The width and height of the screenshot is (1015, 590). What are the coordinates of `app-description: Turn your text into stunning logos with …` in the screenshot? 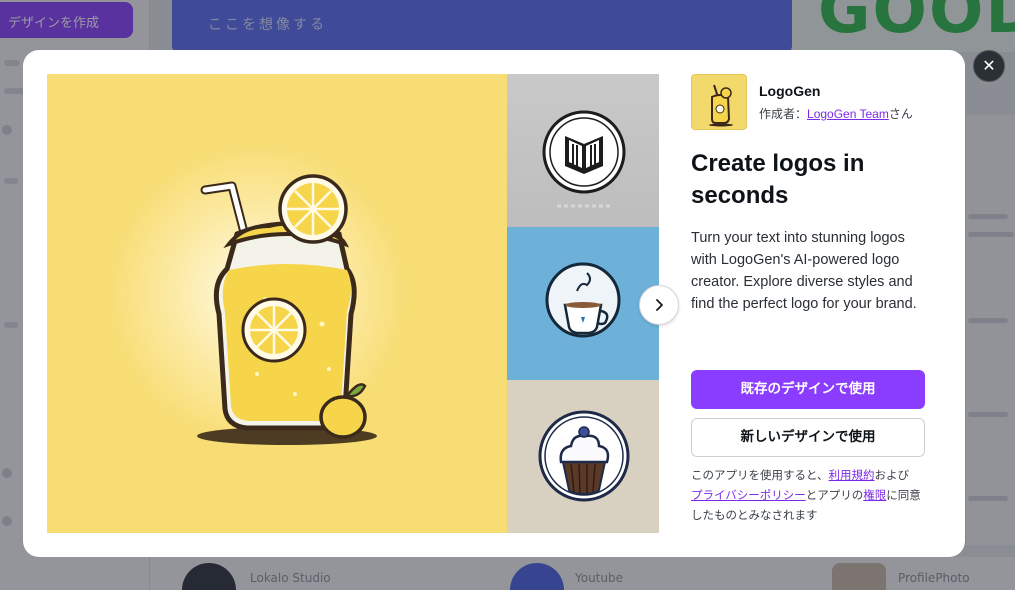 It's located at (804, 271).